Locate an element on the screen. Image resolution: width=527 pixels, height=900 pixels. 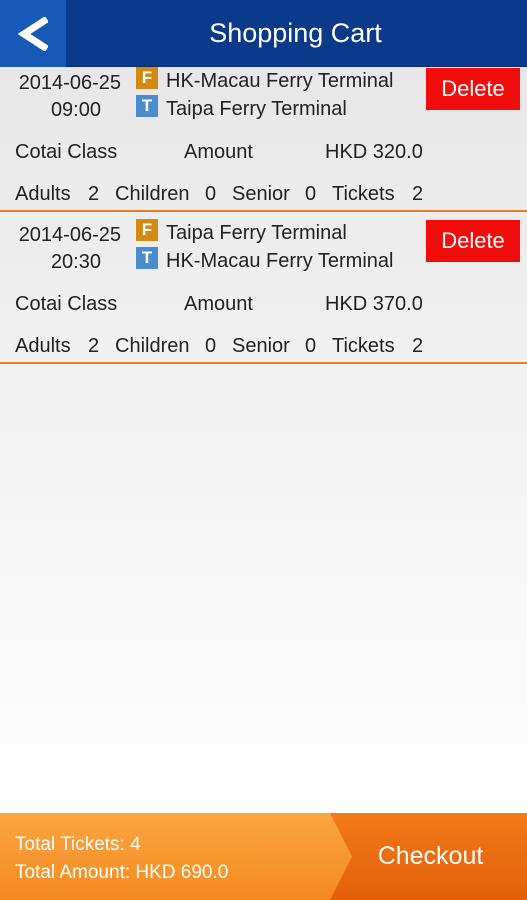
from-terminal: Taipa Ferry Terminal is located at coordinates (256, 233).